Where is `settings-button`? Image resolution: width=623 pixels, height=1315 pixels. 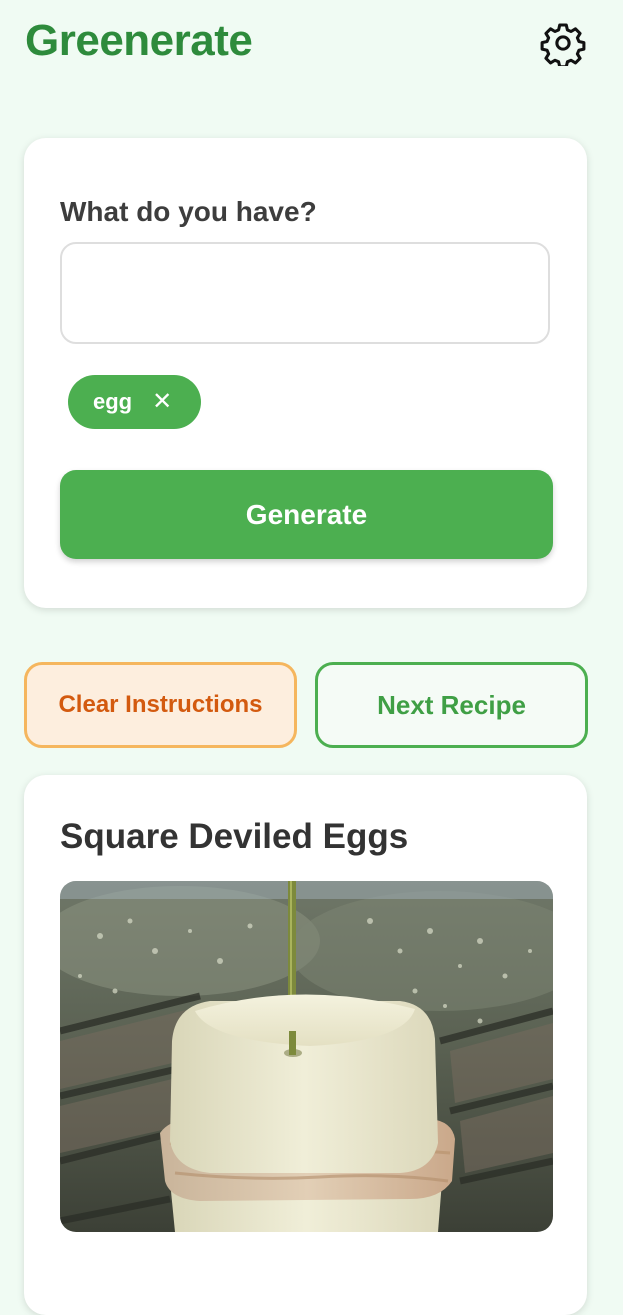
settings-button is located at coordinates (563, 43).